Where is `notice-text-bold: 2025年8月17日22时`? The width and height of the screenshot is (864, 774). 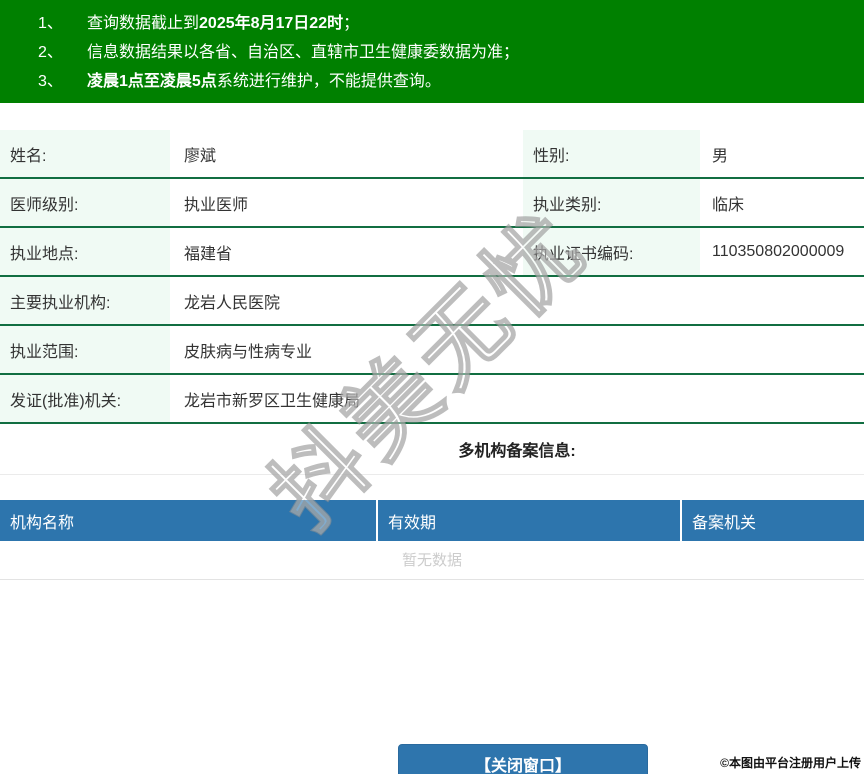
notice-text-bold: 2025年8月17日22时 is located at coordinates (271, 23).